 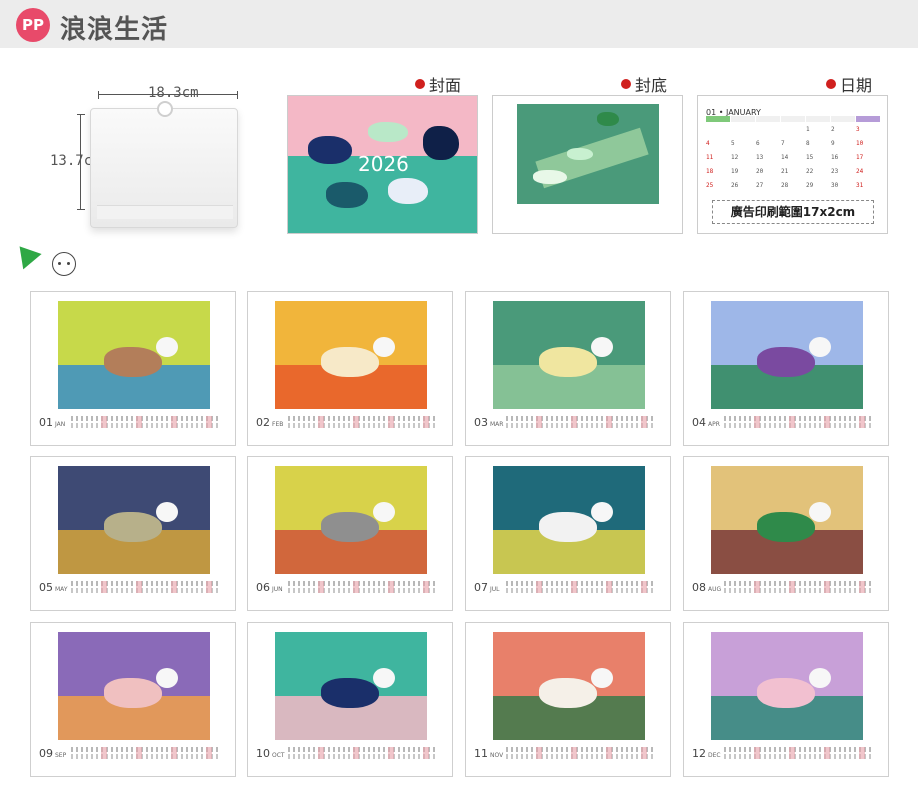 I want to click on month-abbr: APR, so click(x=714, y=424).